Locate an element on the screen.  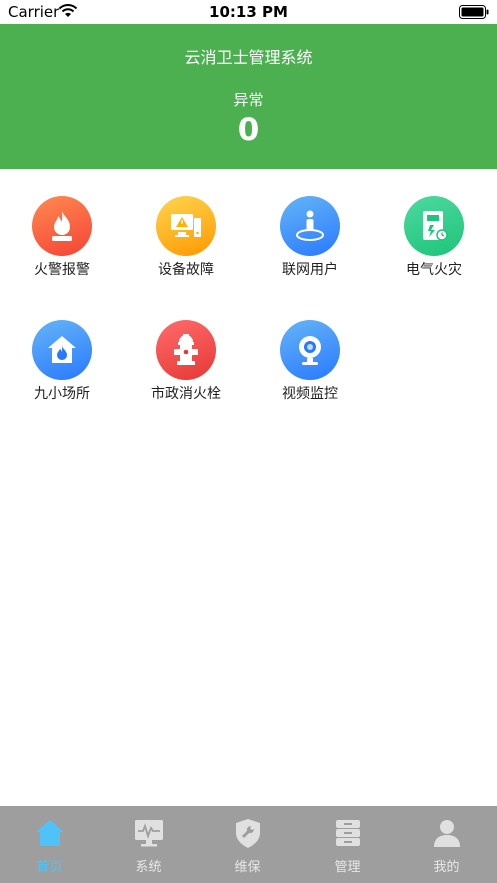
grid-label: 火警报警 is located at coordinates (62, 270).